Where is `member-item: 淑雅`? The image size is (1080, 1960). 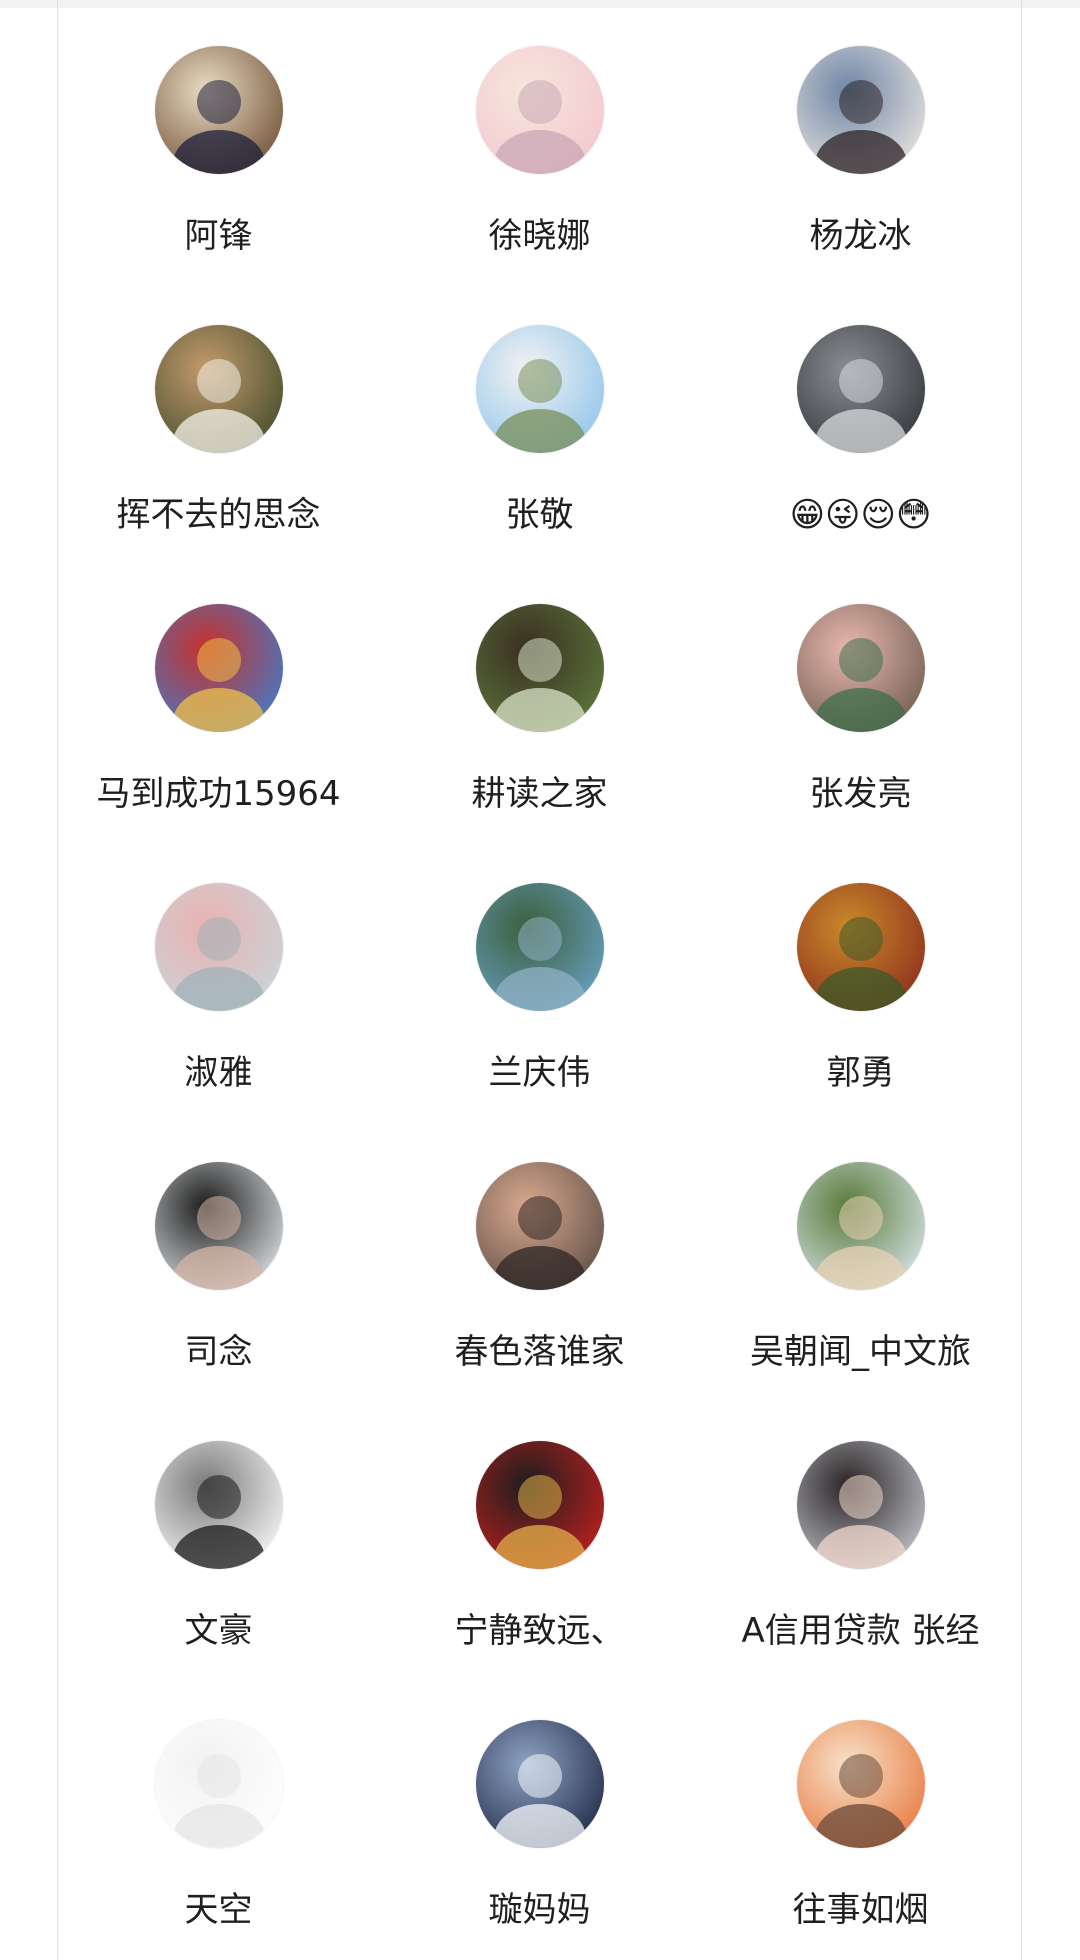
member-item: 淑雅 is located at coordinates (218, 1022).